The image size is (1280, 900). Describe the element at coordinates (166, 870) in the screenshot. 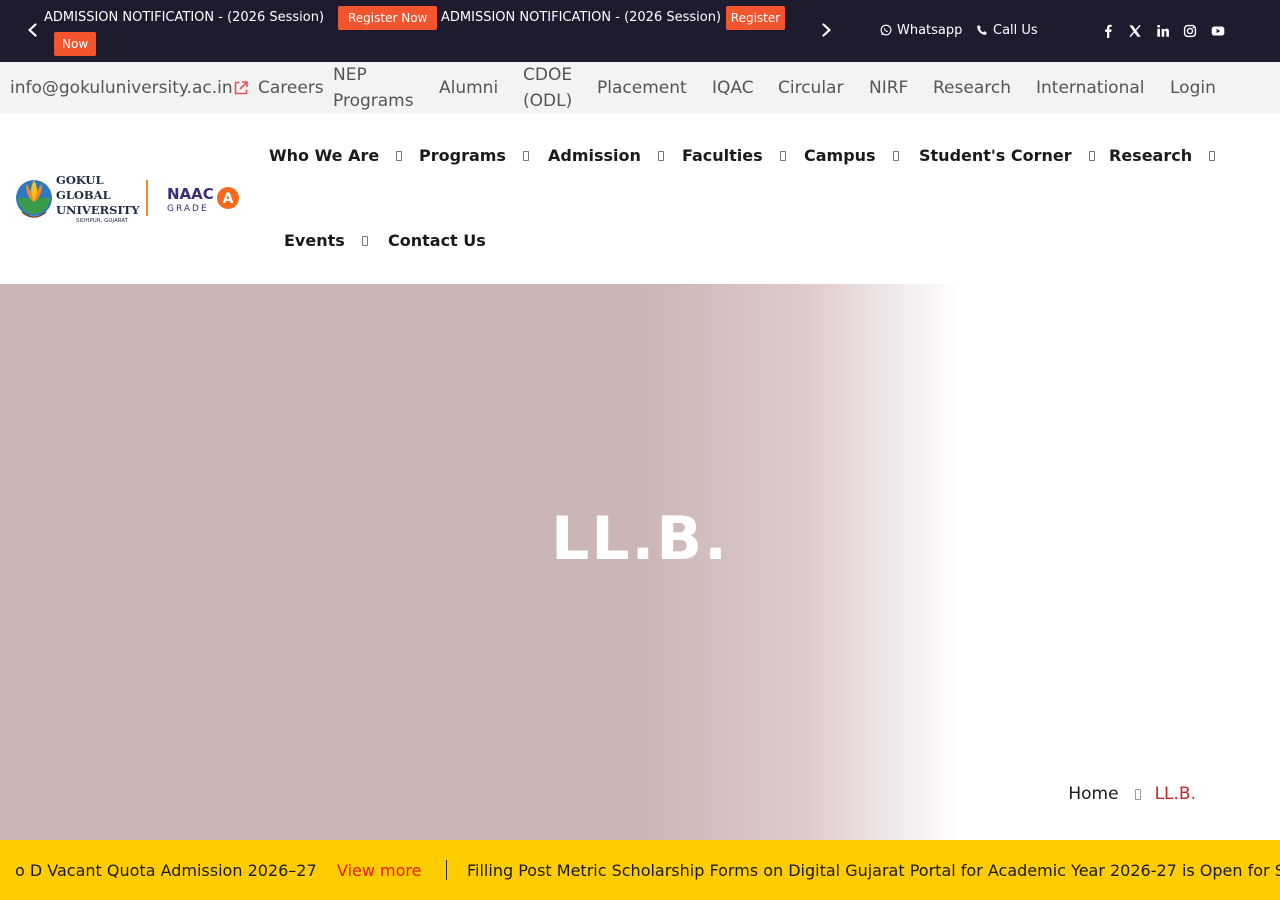

I see `marquee-item: o D Vacant Quota Admission 2026–27` at that location.